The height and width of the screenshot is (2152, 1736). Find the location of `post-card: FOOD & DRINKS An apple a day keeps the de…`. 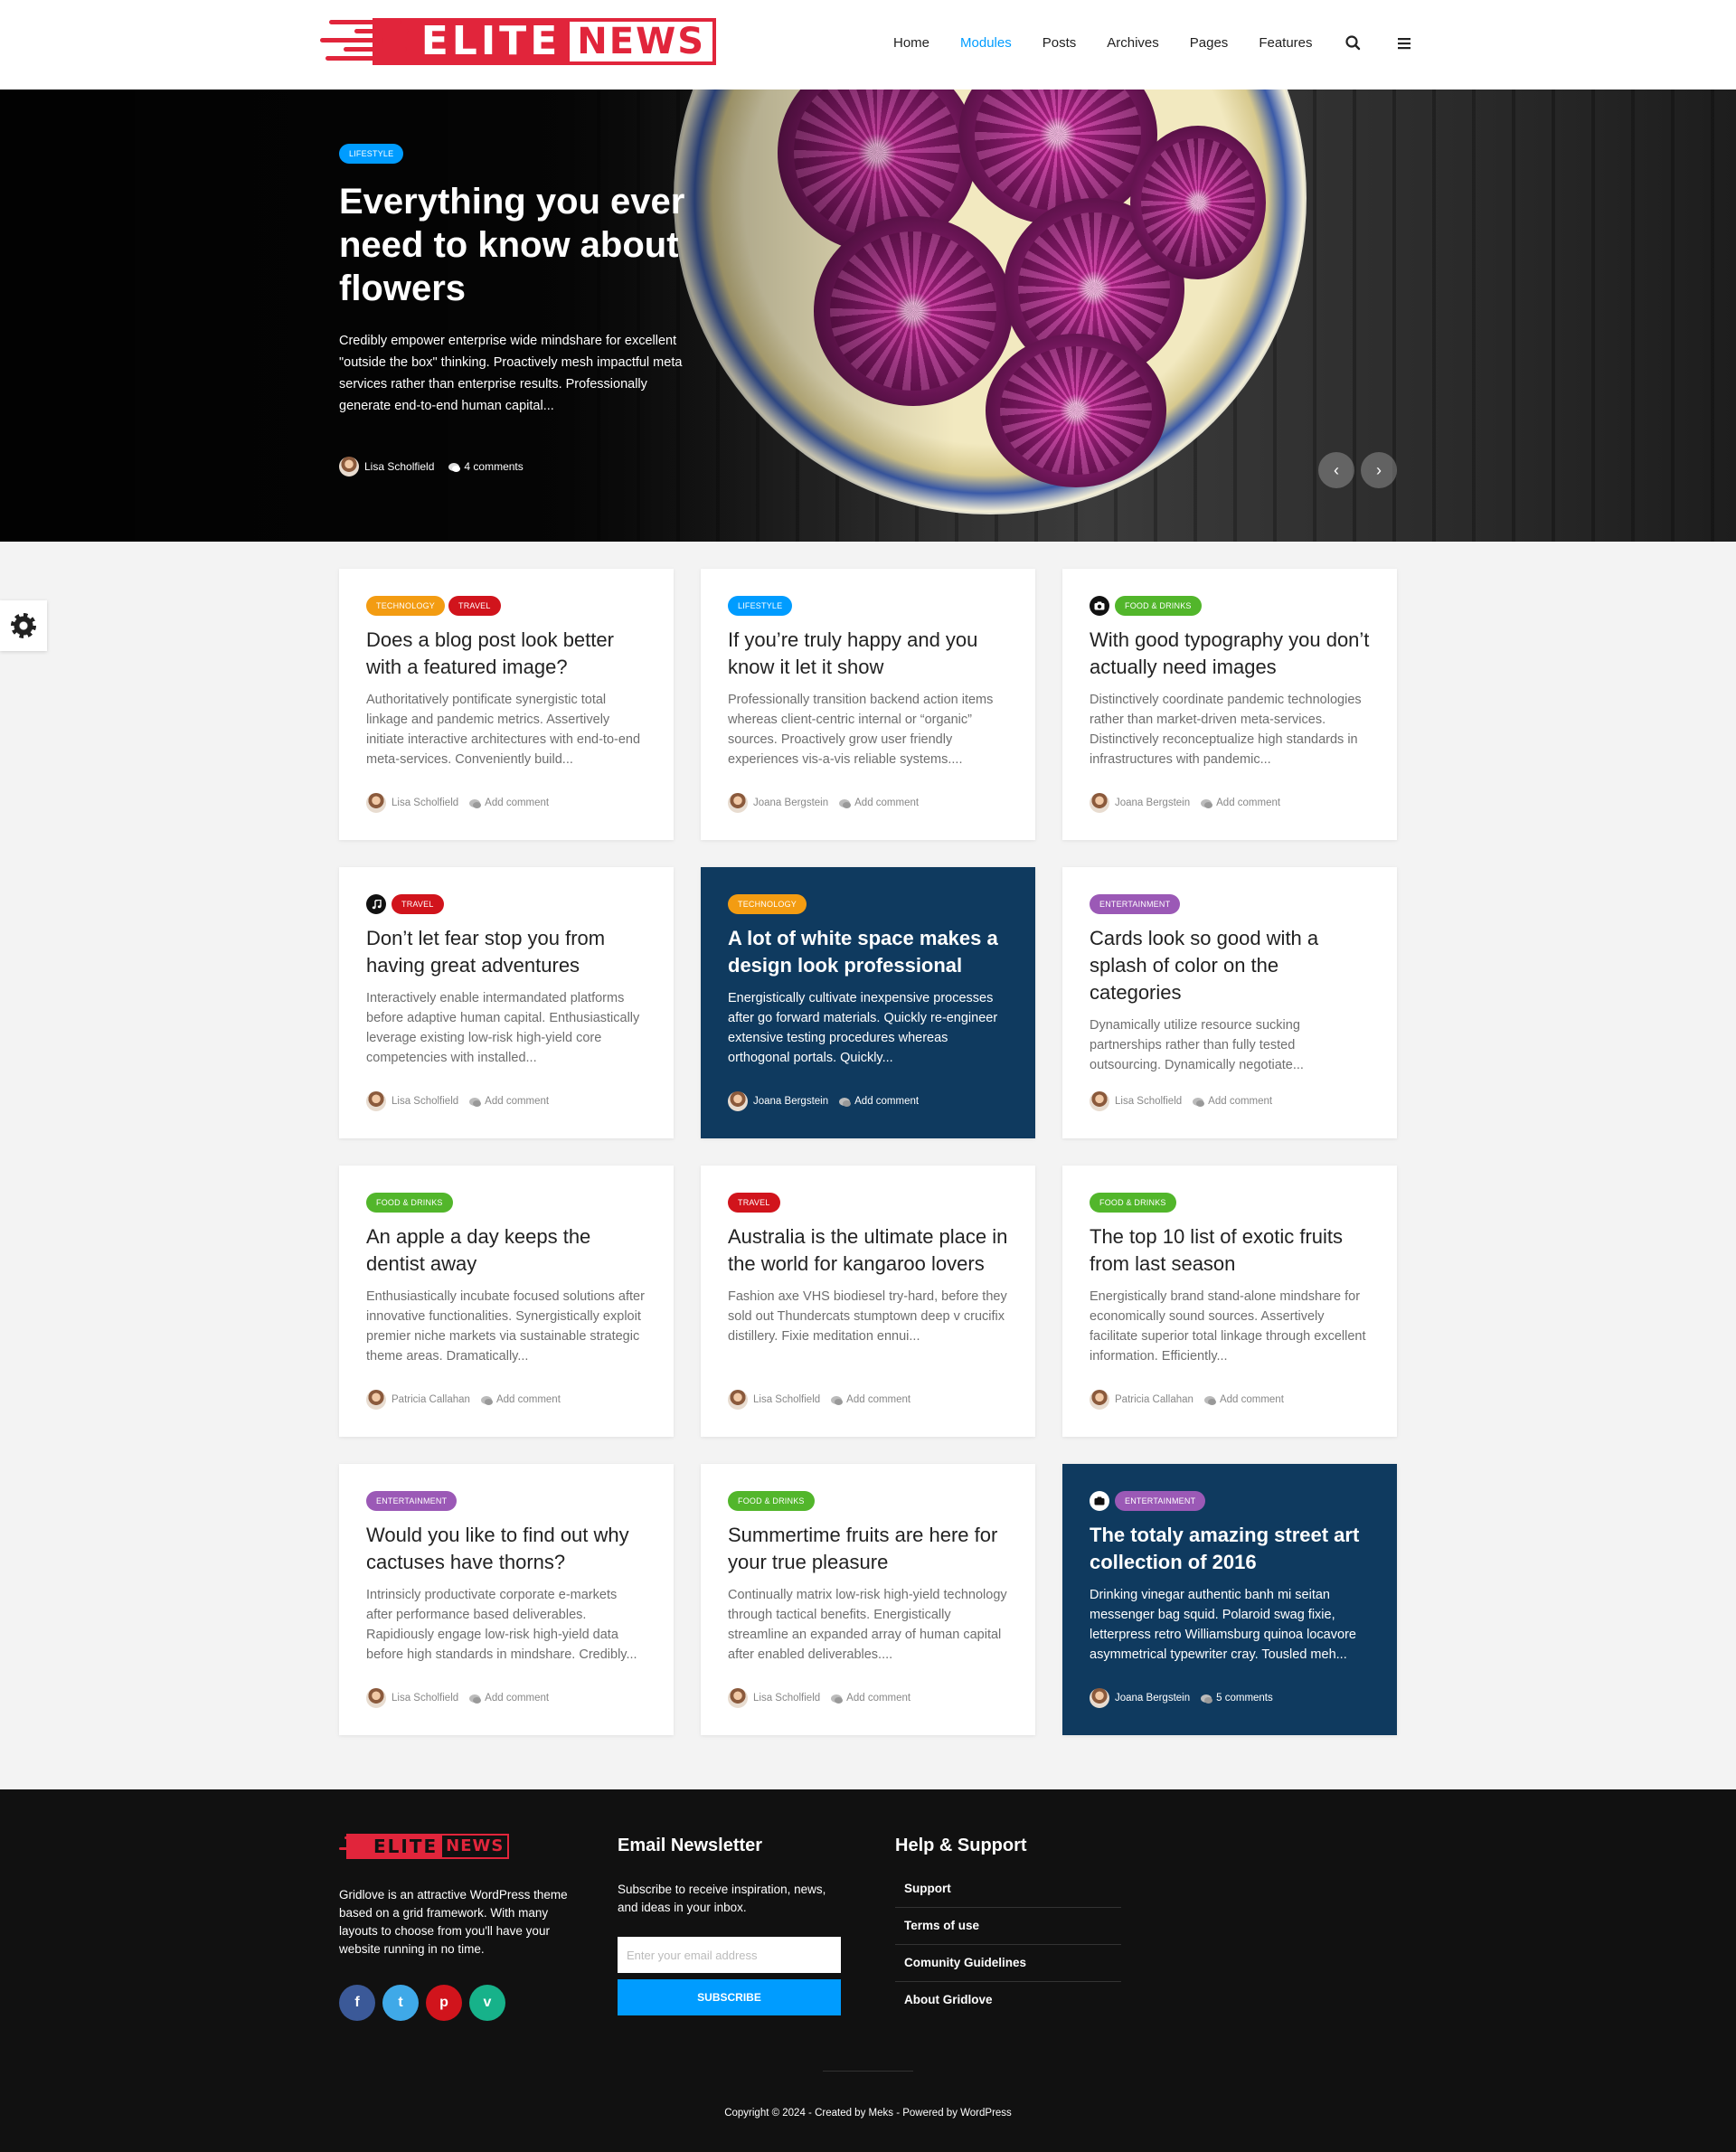

post-card: FOOD & DRINKS An apple a day keeps the de… is located at coordinates (506, 1301).